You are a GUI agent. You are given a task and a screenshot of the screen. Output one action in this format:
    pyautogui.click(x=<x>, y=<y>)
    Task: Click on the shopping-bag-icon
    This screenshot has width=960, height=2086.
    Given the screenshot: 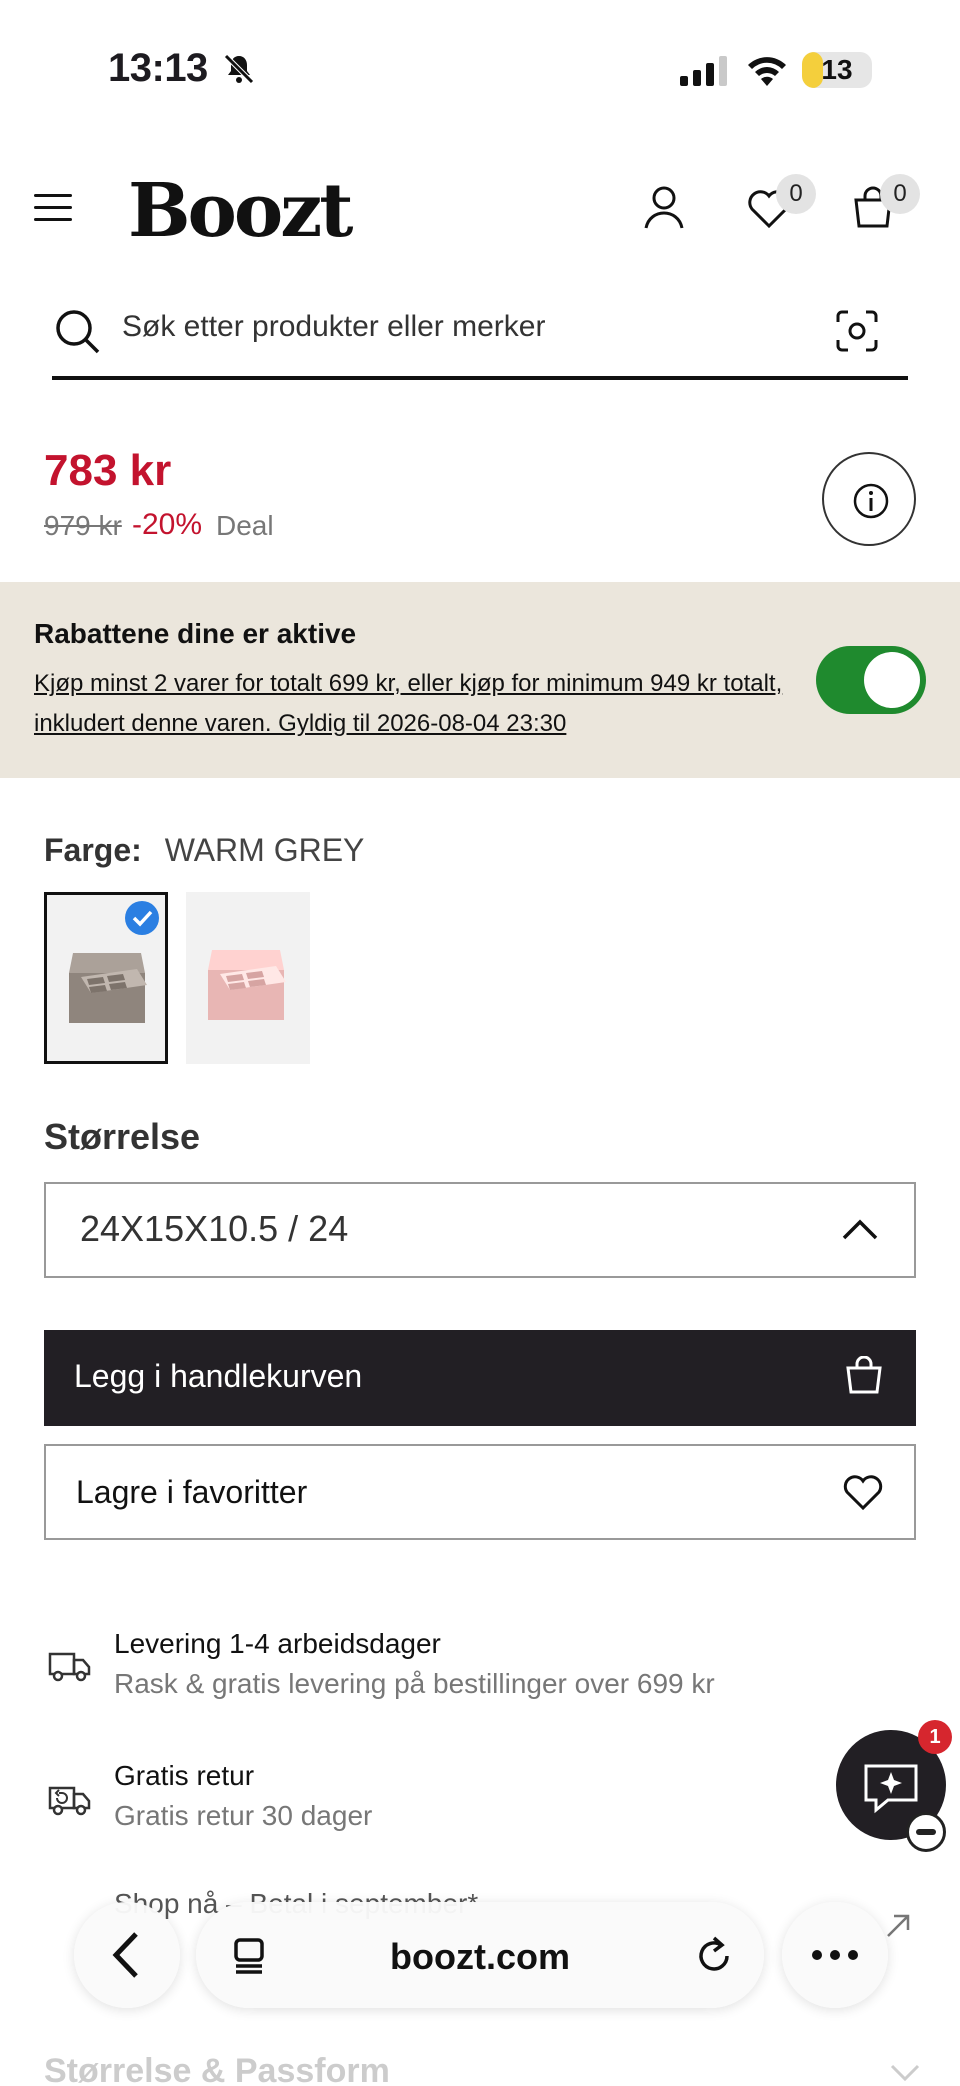 What is the action you would take?
    pyautogui.click(x=864, y=1375)
    